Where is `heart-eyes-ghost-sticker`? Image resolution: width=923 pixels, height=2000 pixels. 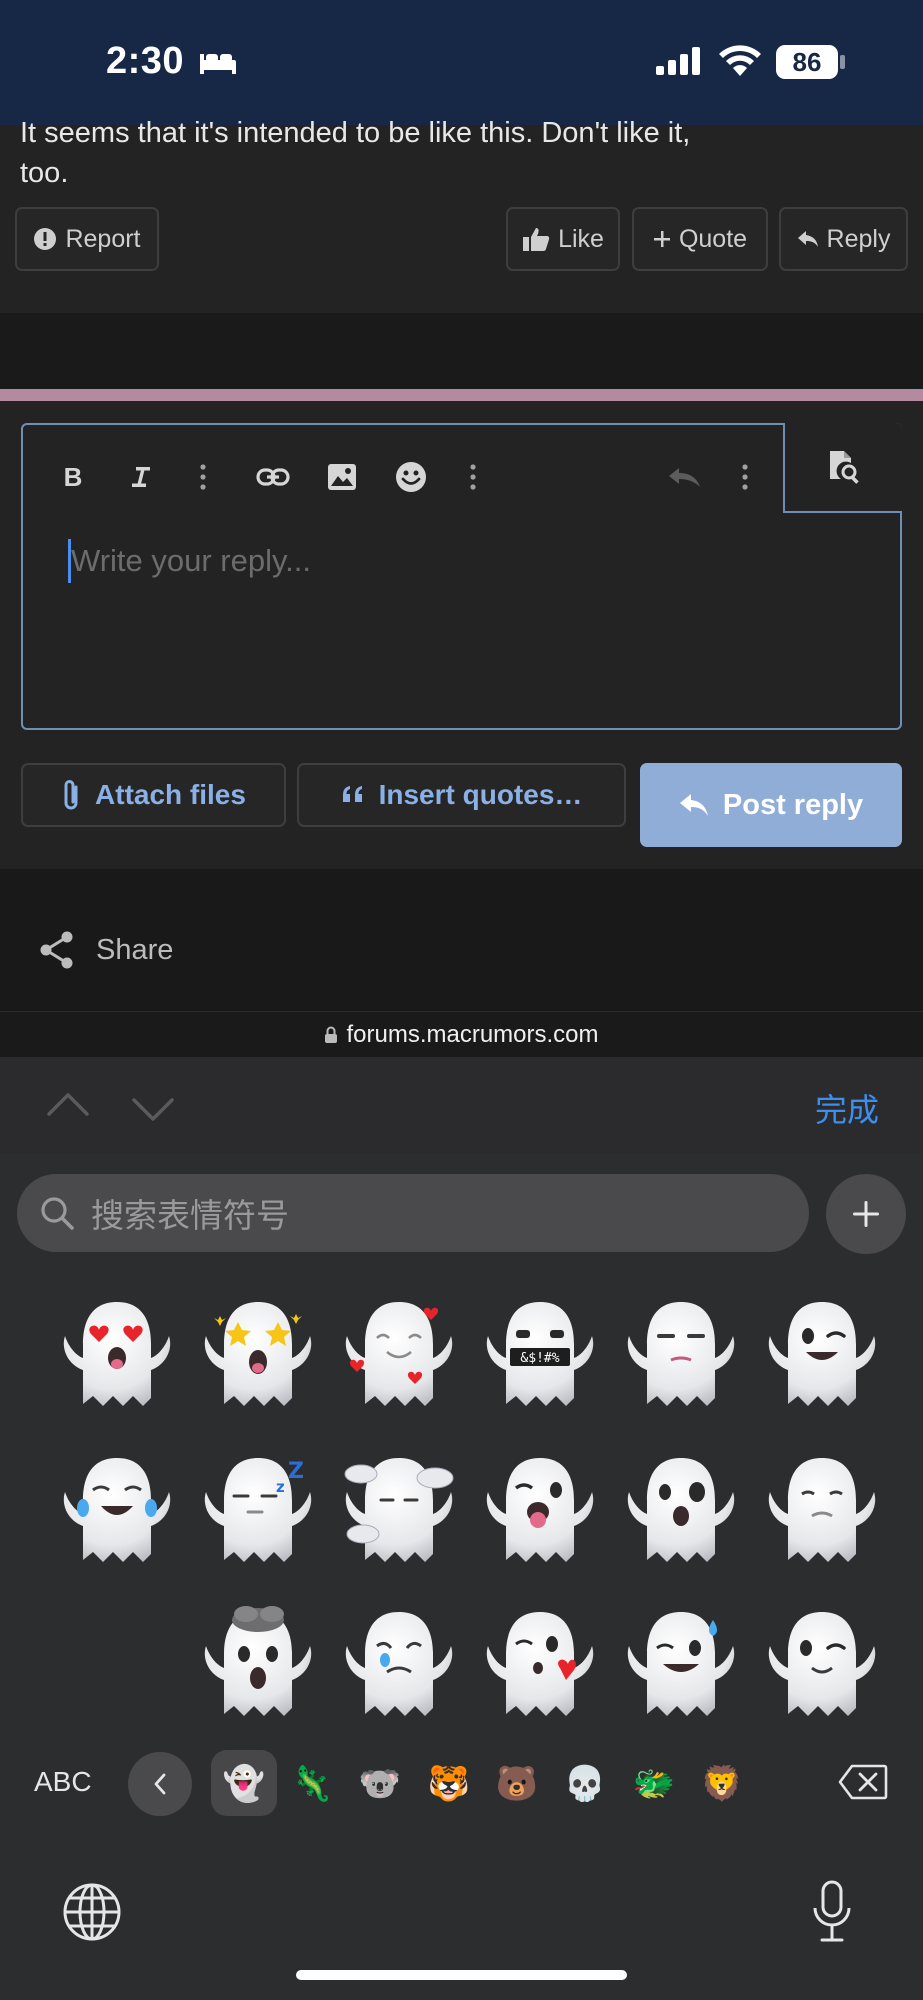 heart-eyes-ghost-sticker is located at coordinates (117, 1356).